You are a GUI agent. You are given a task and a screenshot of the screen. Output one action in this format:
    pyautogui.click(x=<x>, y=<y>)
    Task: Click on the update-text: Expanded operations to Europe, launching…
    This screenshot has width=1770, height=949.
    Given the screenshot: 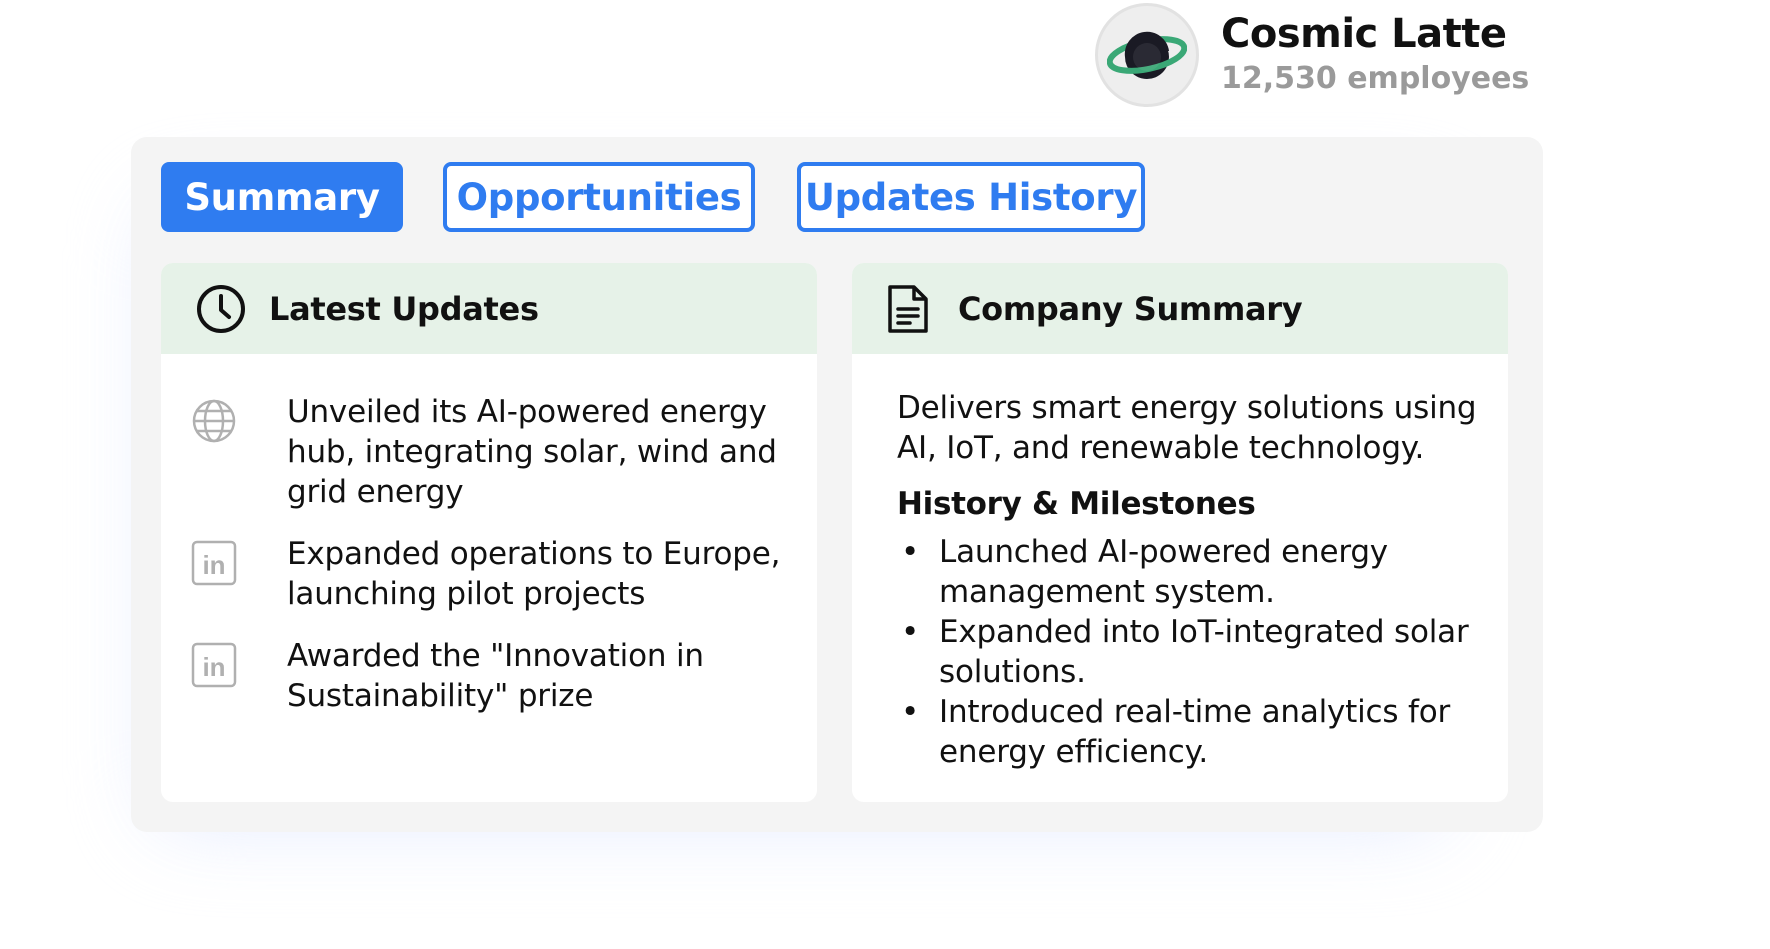 What is the action you would take?
    pyautogui.click(x=534, y=574)
    